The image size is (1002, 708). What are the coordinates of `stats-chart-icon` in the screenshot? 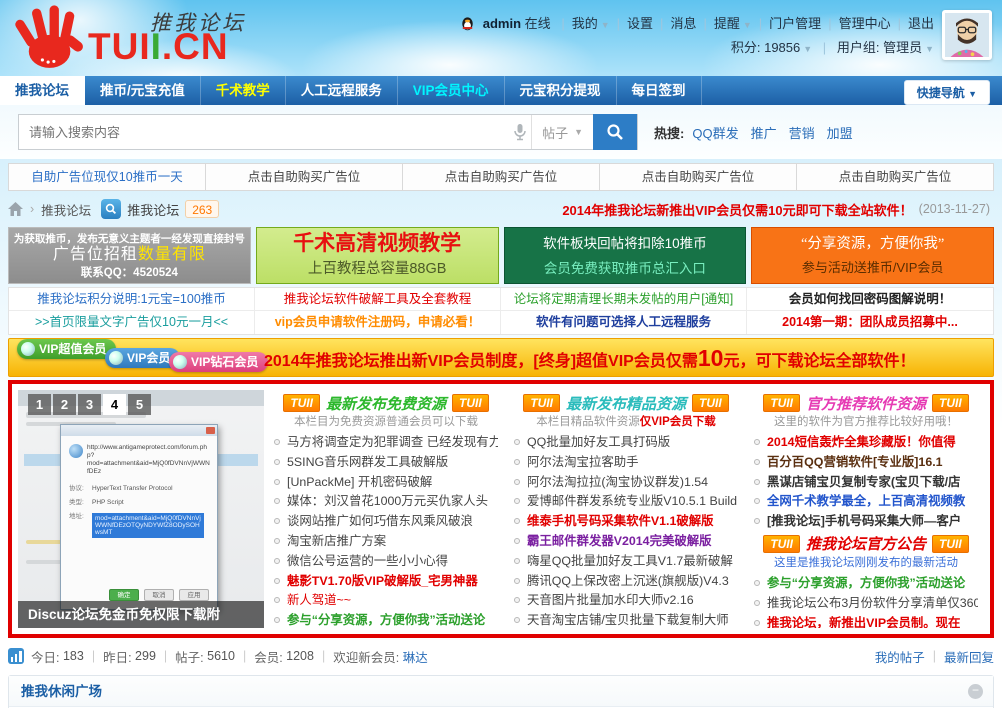 It's located at (16, 656).